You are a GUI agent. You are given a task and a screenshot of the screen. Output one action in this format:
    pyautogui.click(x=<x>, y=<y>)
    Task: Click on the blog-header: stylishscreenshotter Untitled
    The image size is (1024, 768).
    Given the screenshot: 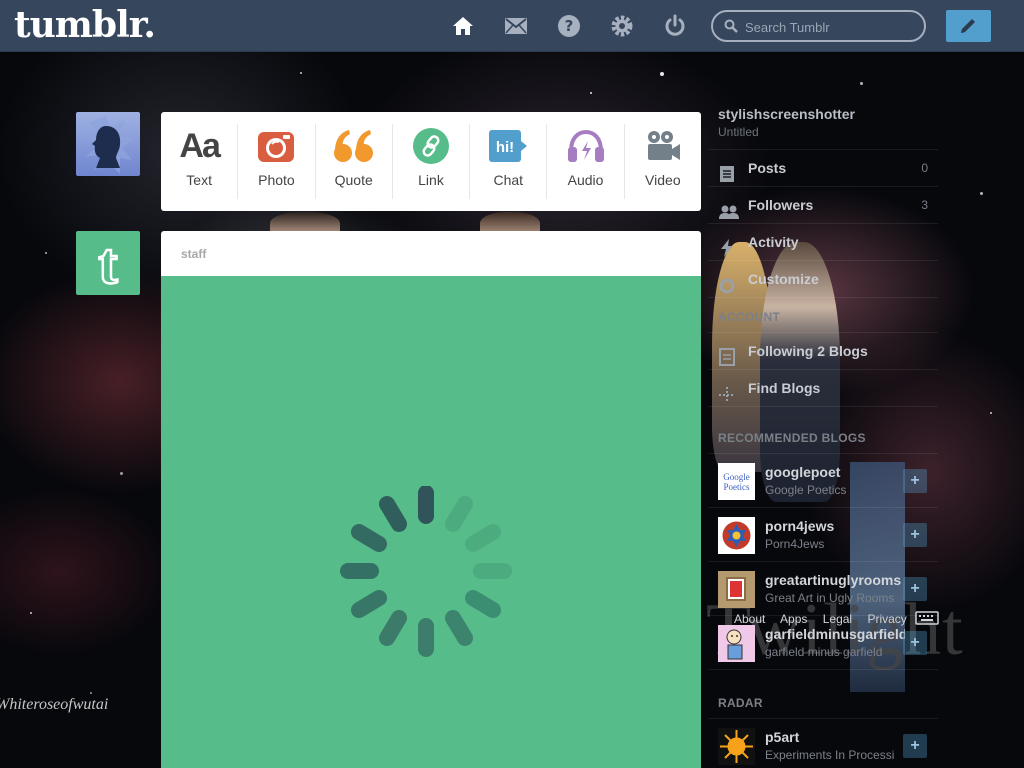 What is the action you would take?
    pyautogui.click(x=823, y=125)
    